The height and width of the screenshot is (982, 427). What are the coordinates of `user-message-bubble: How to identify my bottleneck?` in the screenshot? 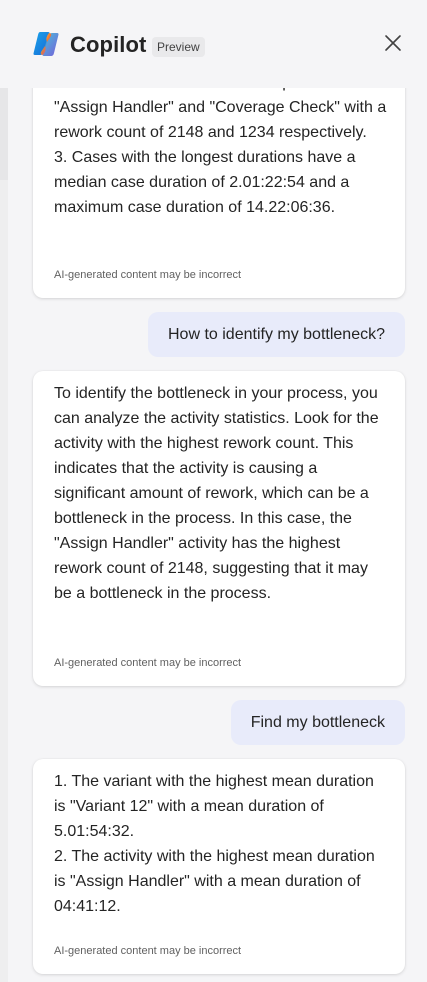 It's located at (276, 334).